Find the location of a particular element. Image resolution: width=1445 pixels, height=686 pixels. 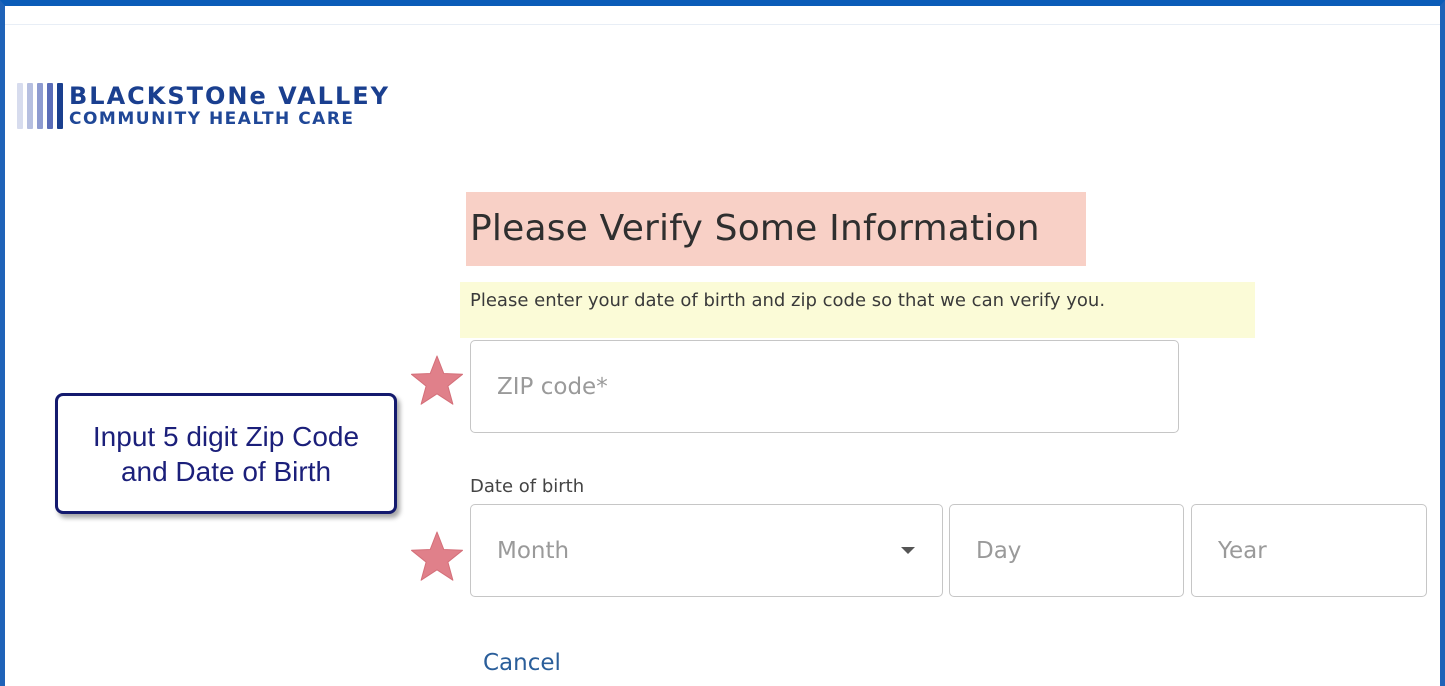

month-placeholder: Month is located at coordinates (533, 550).